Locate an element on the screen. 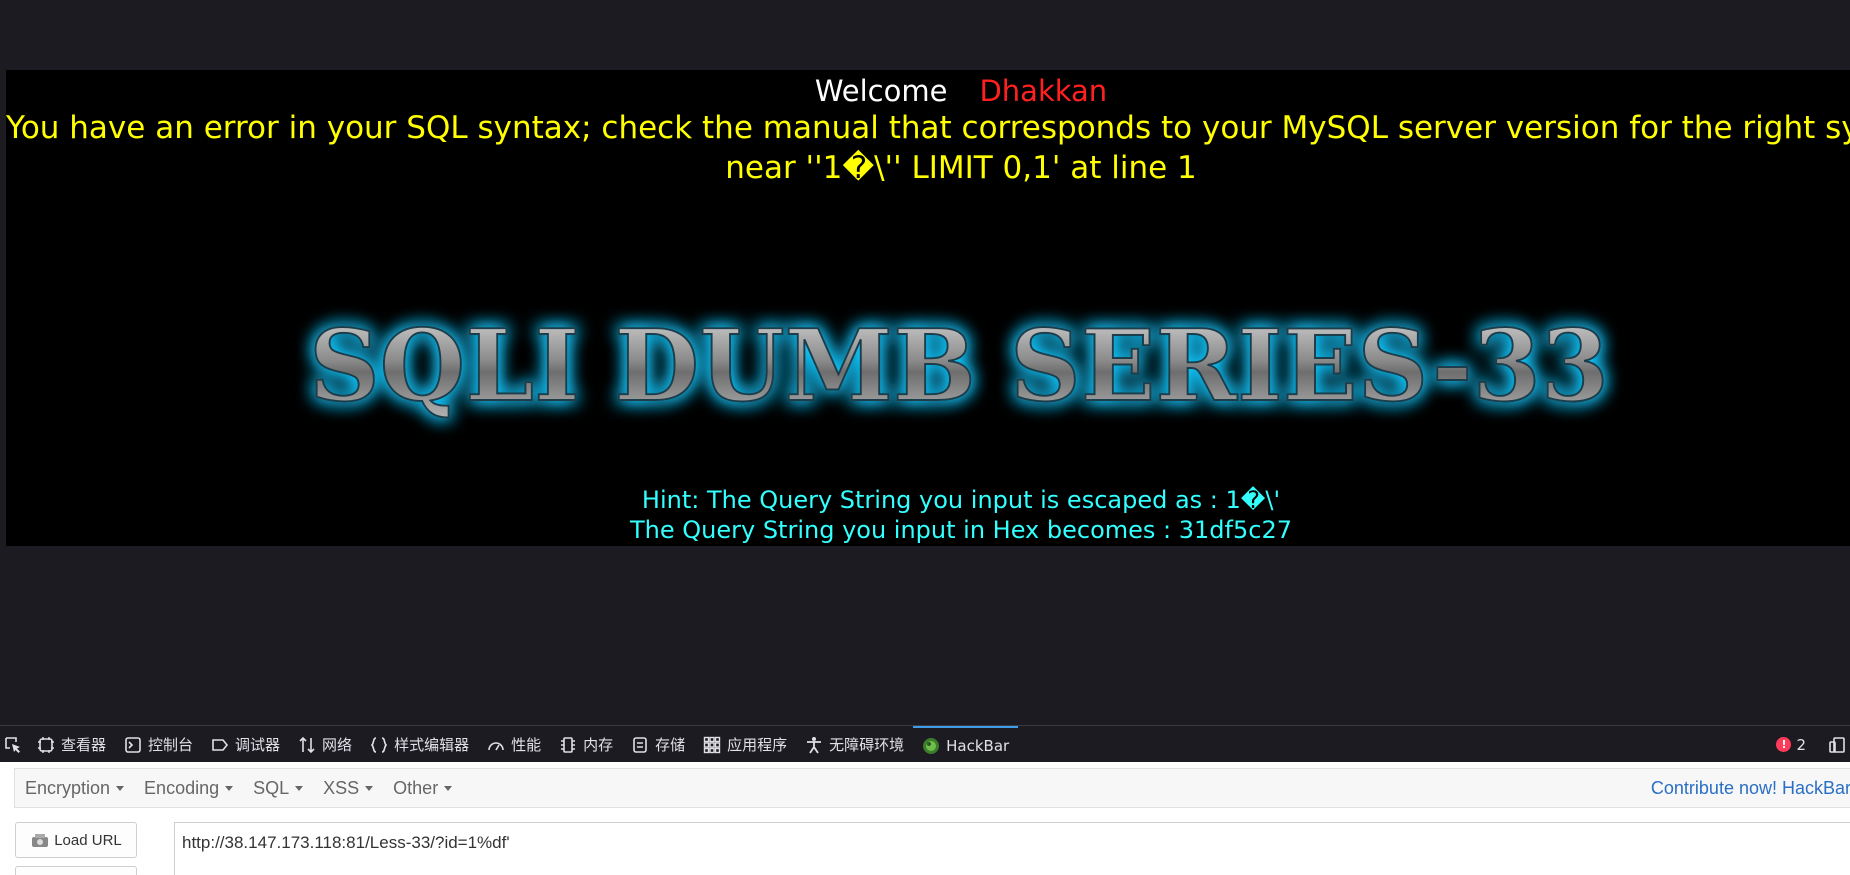  hackbar-icon is located at coordinates (931, 745).